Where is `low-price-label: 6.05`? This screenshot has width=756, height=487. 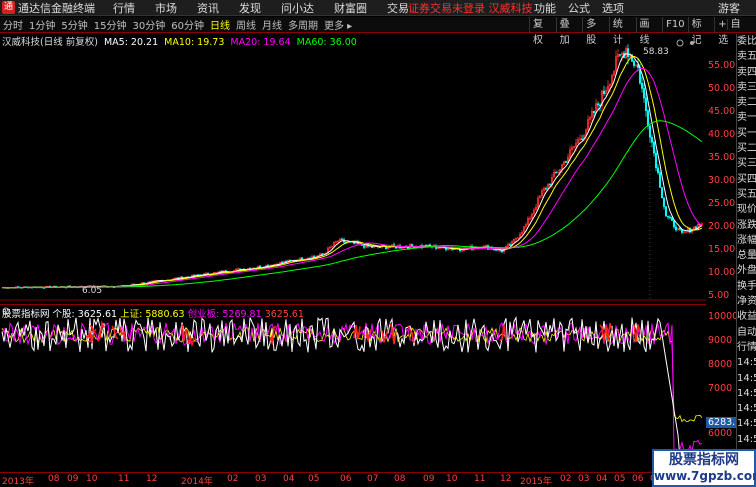
low-price-label: 6.05 is located at coordinates (92, 291).